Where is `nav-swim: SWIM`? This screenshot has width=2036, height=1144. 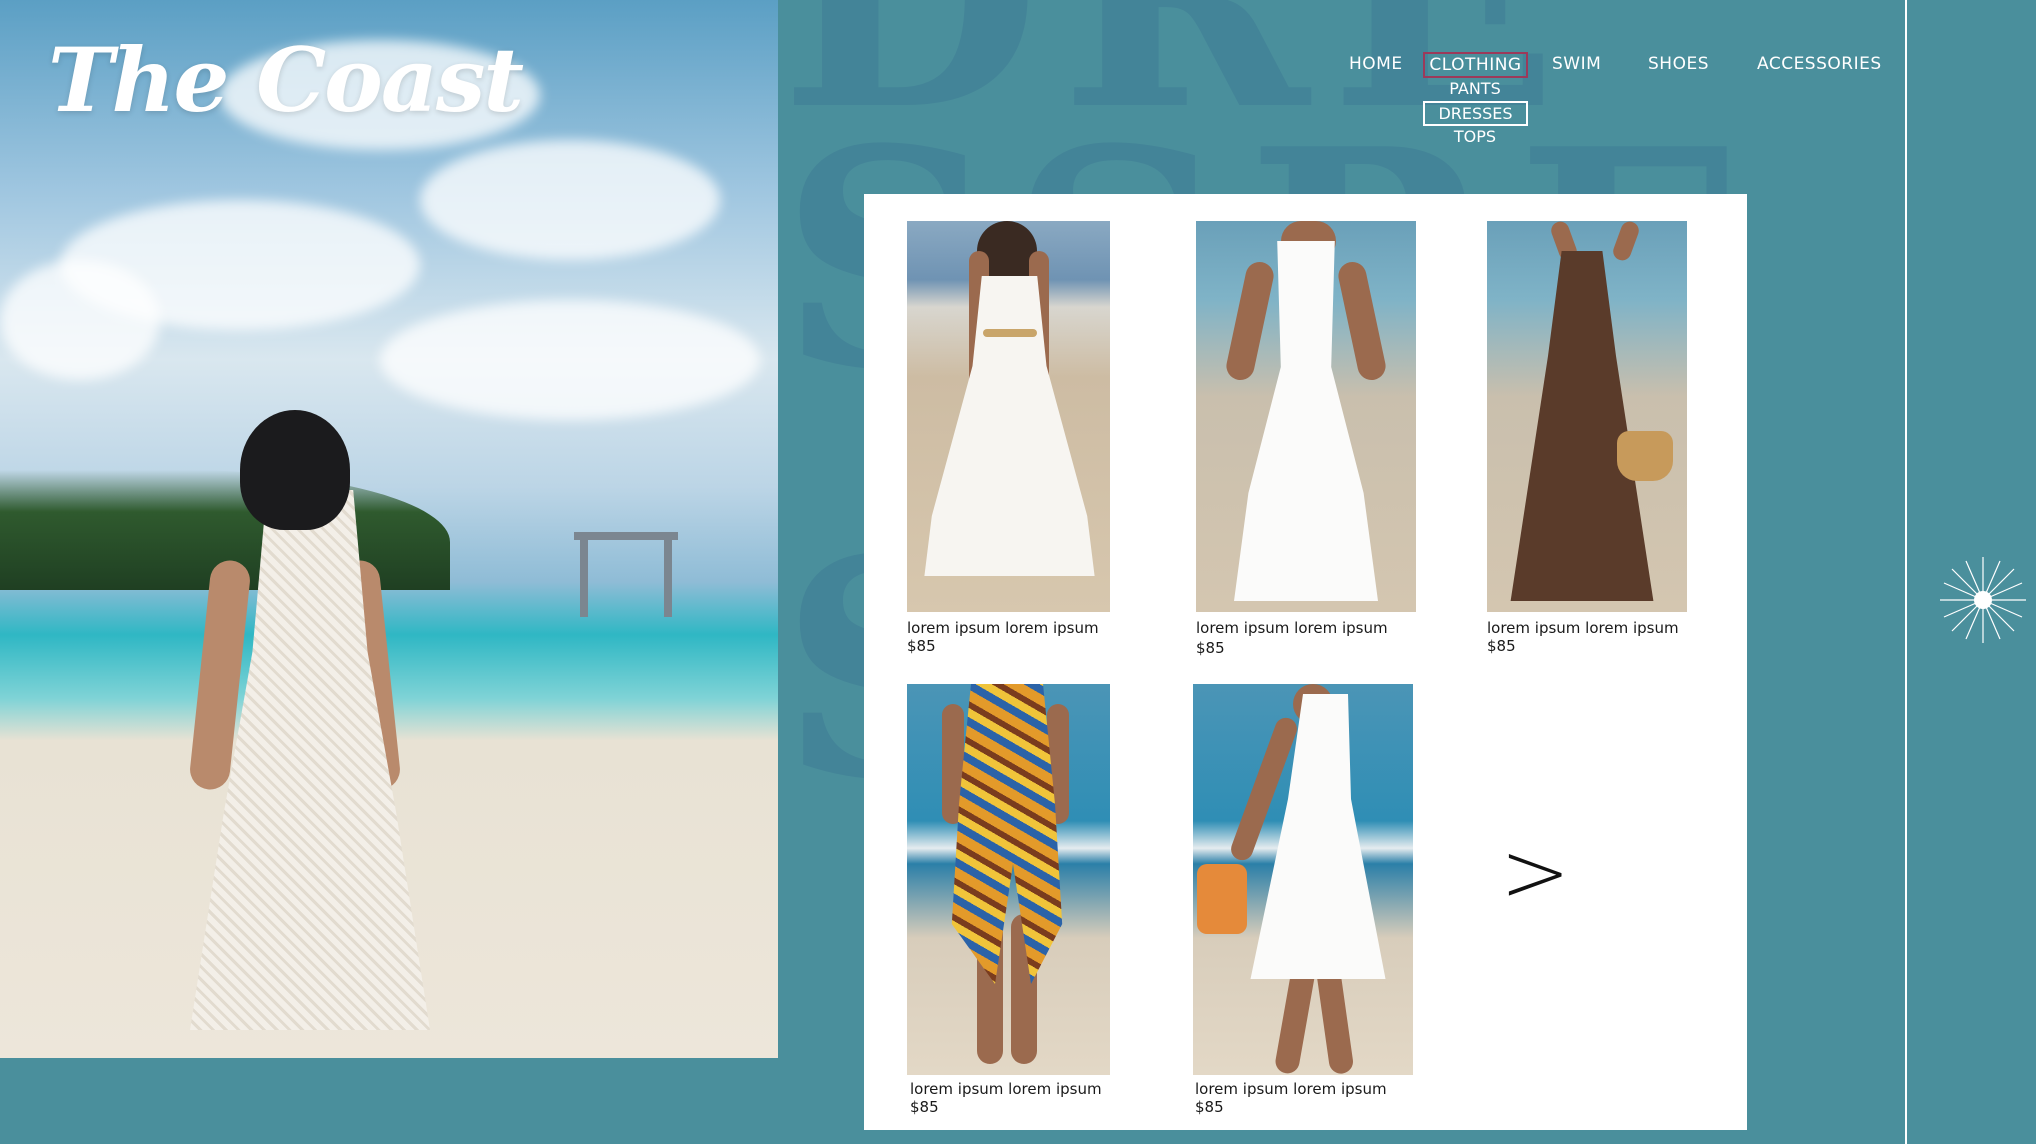
nav-swim: SWIM is located at coordinates (1576, 64).